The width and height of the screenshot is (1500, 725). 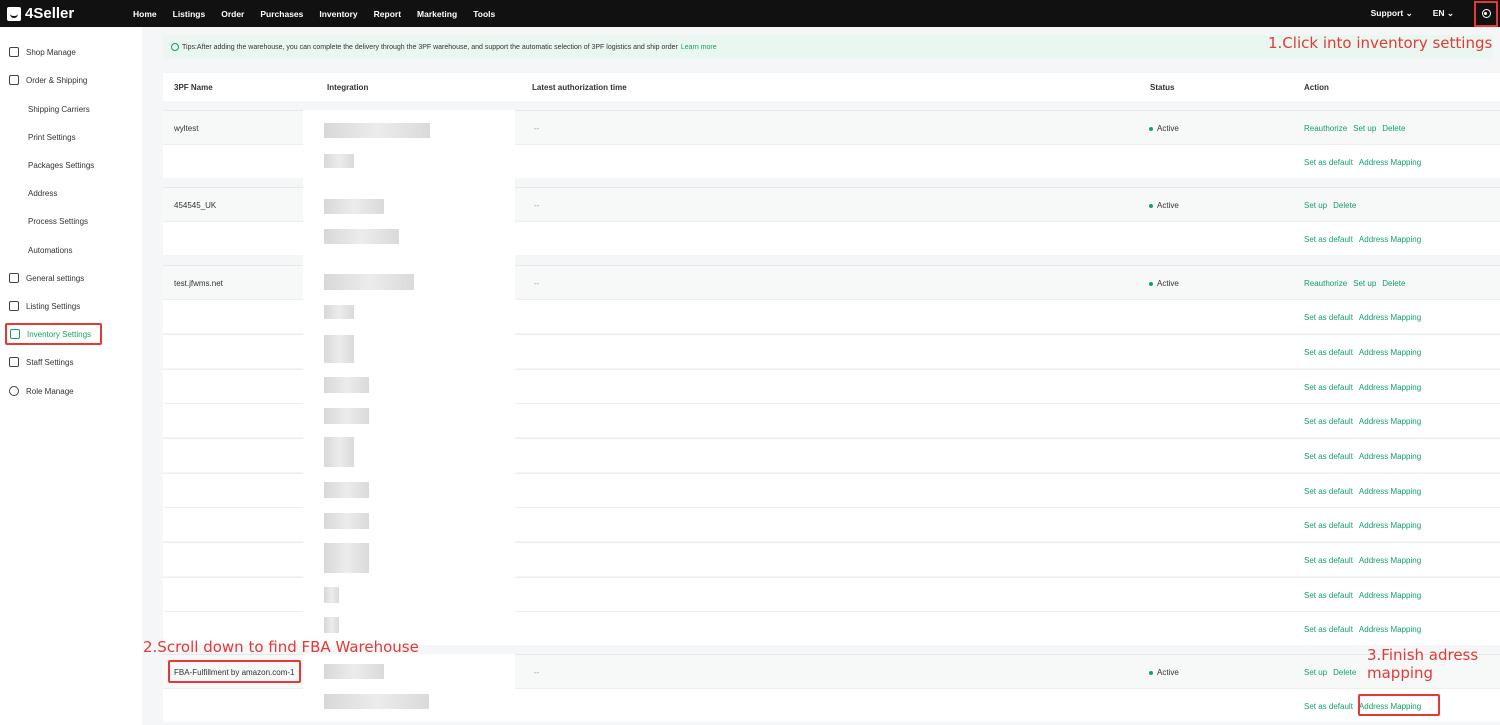 What do you see at coordinates (62, 13) in the screenshot?
I see `logo: 4Seller` at bounding box center [62, 13].